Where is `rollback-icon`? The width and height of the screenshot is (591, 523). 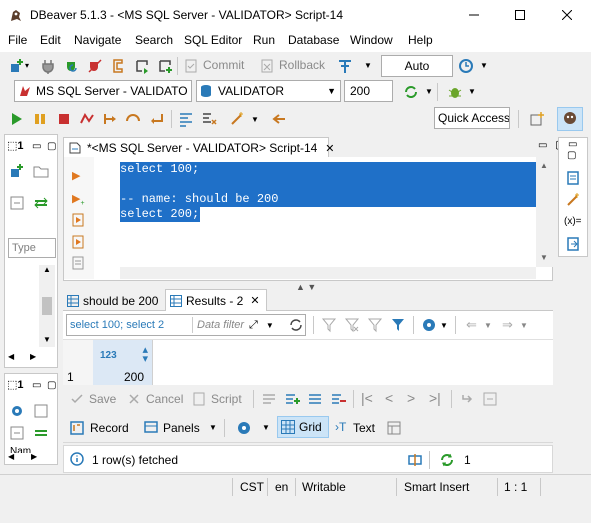
rollback-icon is located at coordinates (267, 66).